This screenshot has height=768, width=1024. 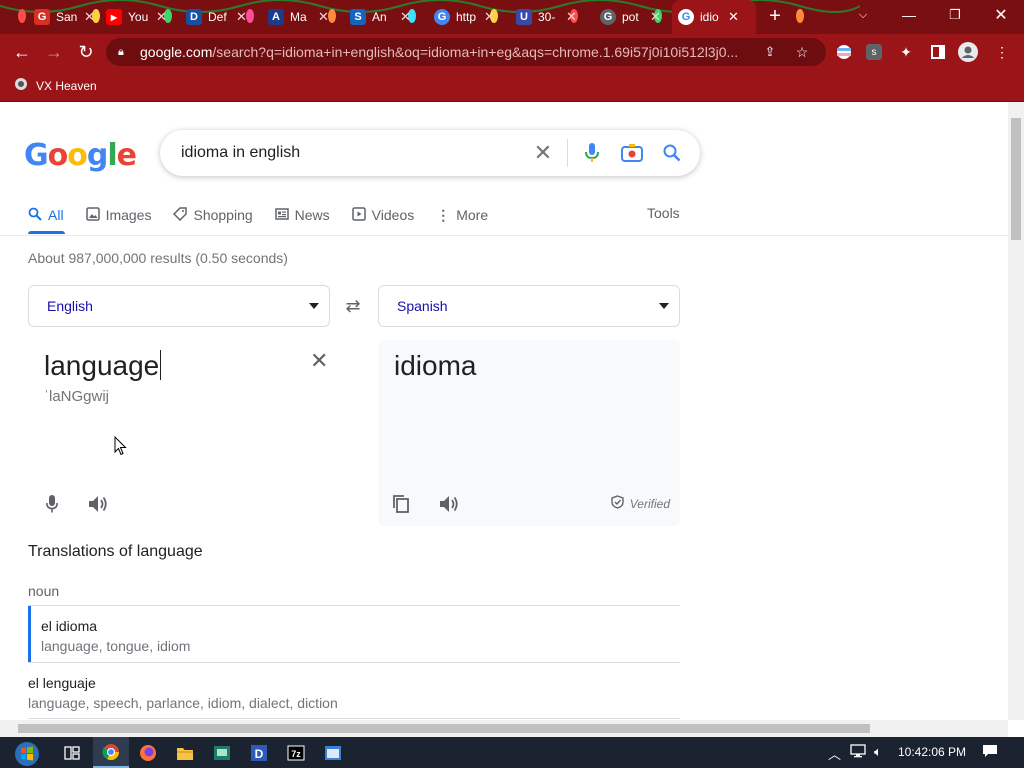 What do you see at coordinates (354, 634) in the screenshot?
I see `translation-row: el idioma language, tongue, idiom` at bounding box center [354, 634].